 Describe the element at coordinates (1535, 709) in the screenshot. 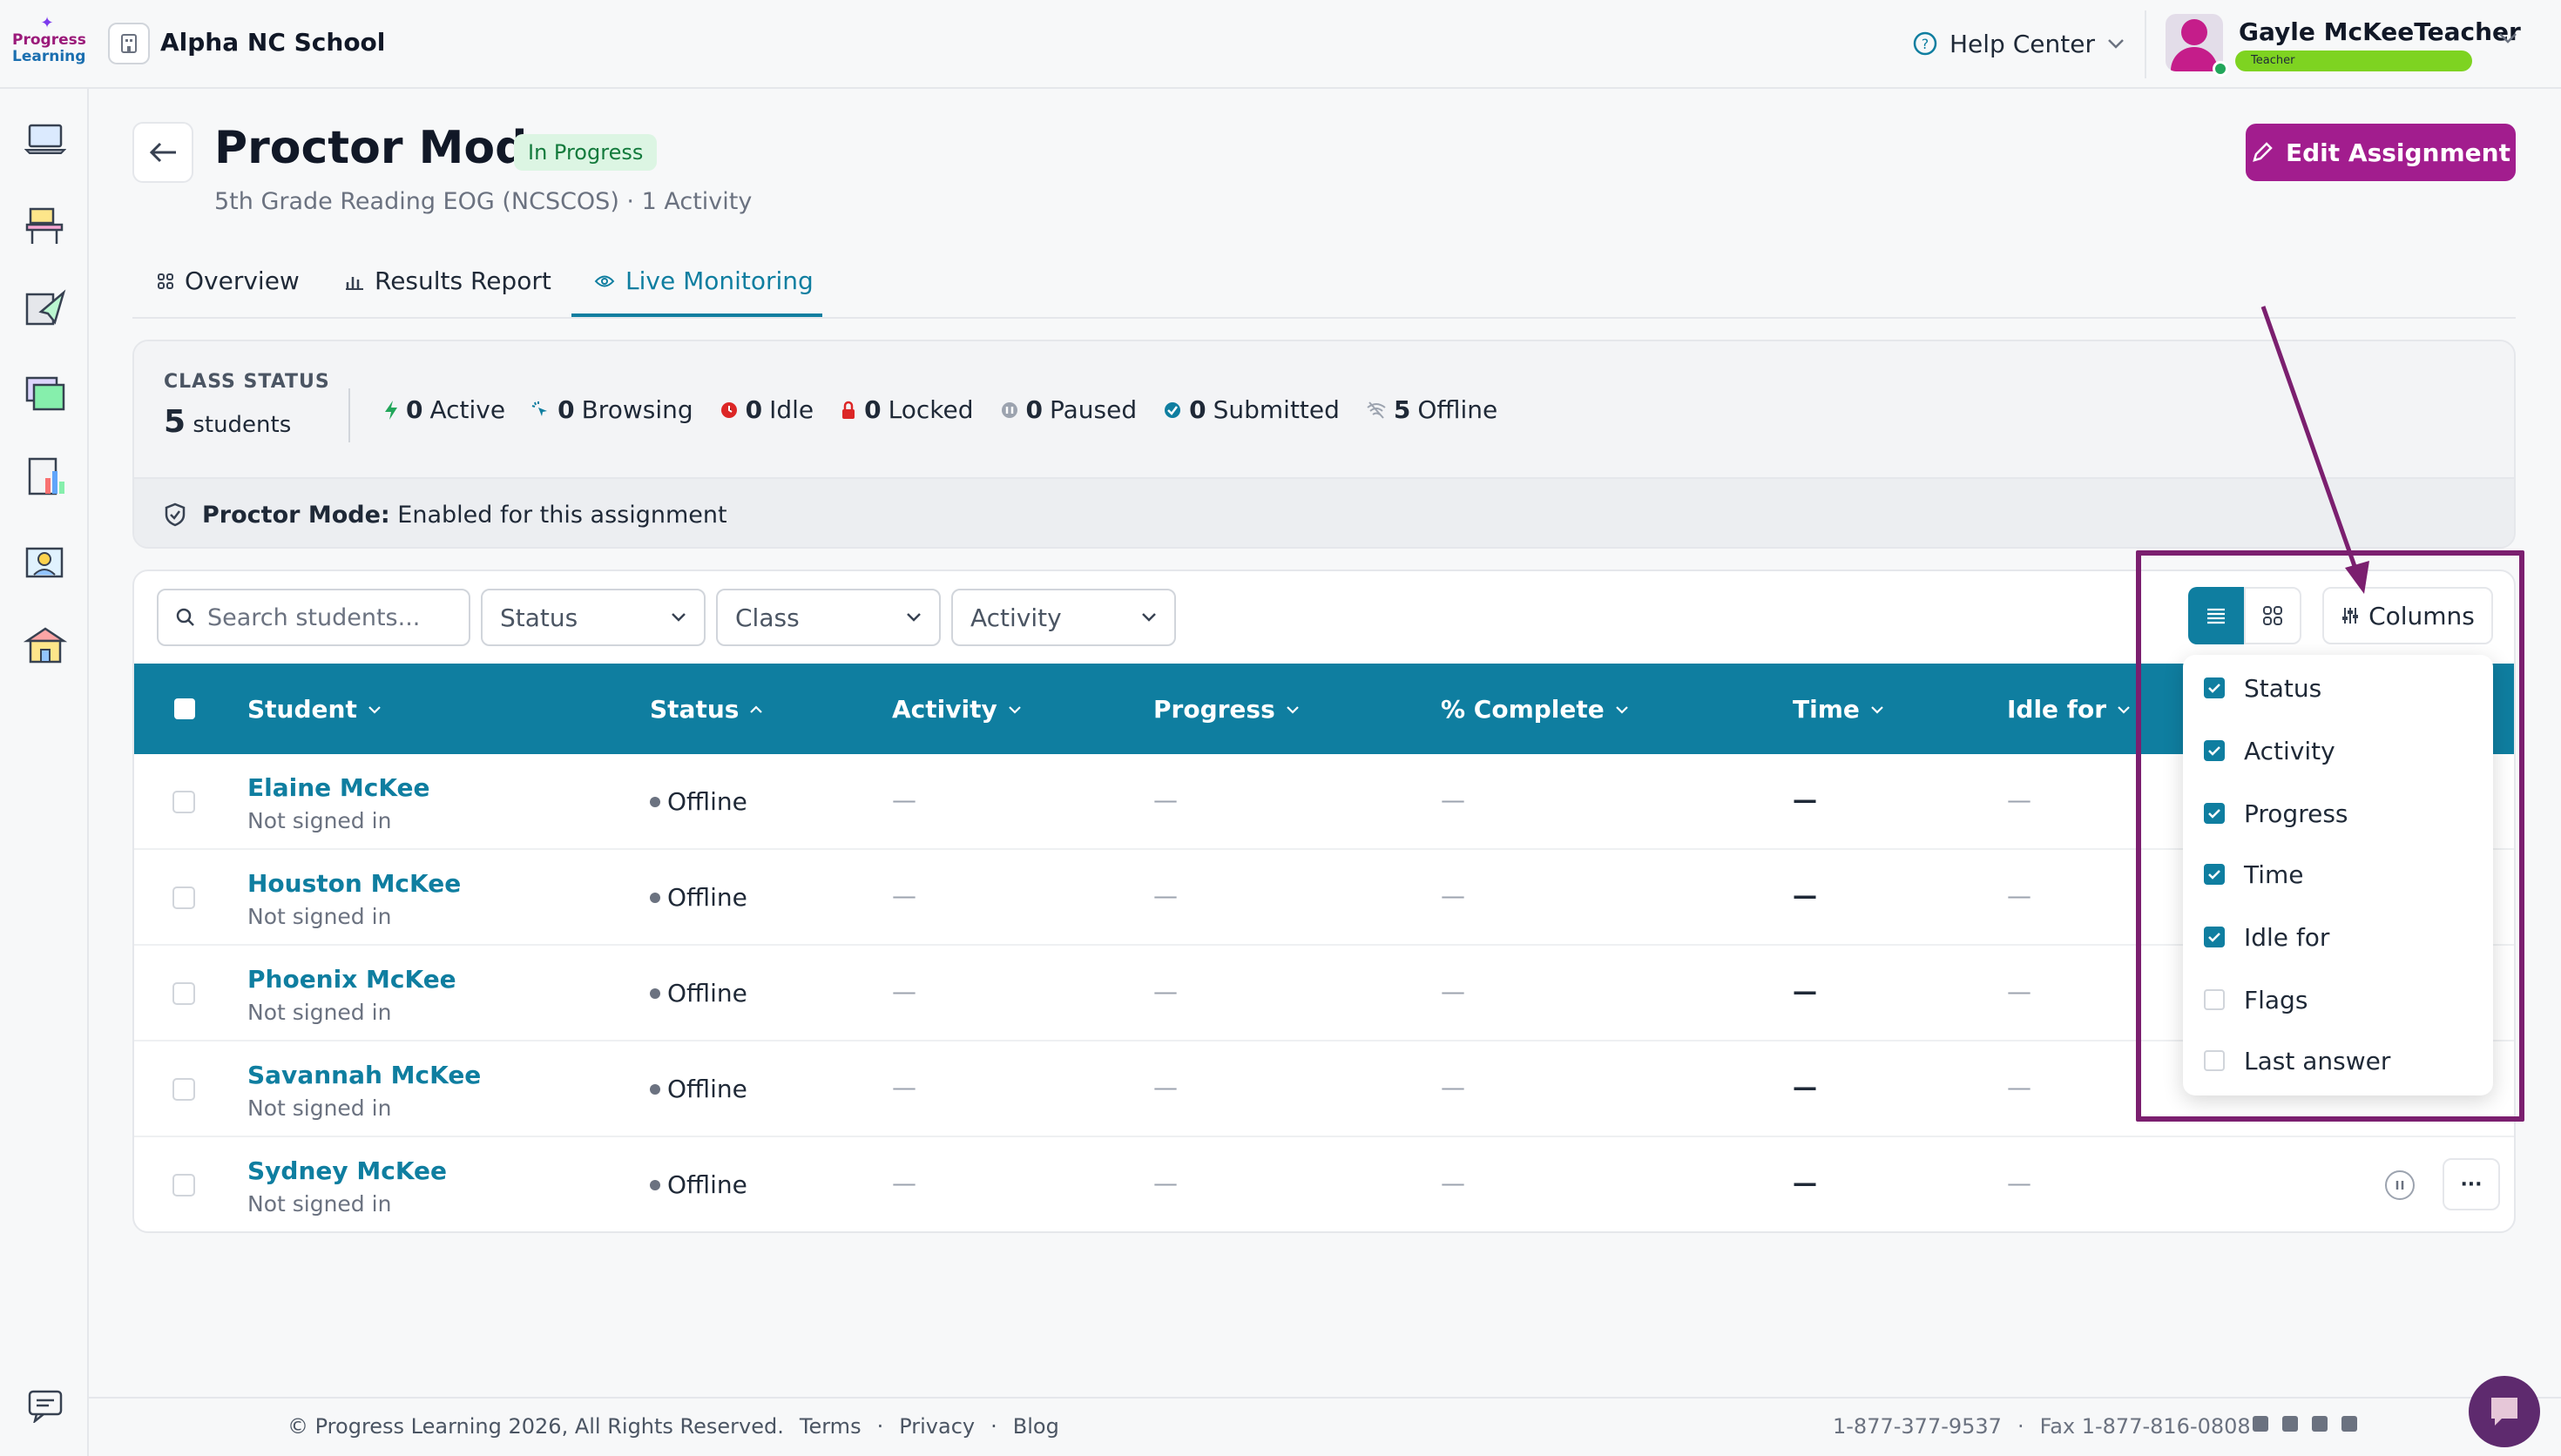

I see `column-header-percent-complete: % Complete` at that location.